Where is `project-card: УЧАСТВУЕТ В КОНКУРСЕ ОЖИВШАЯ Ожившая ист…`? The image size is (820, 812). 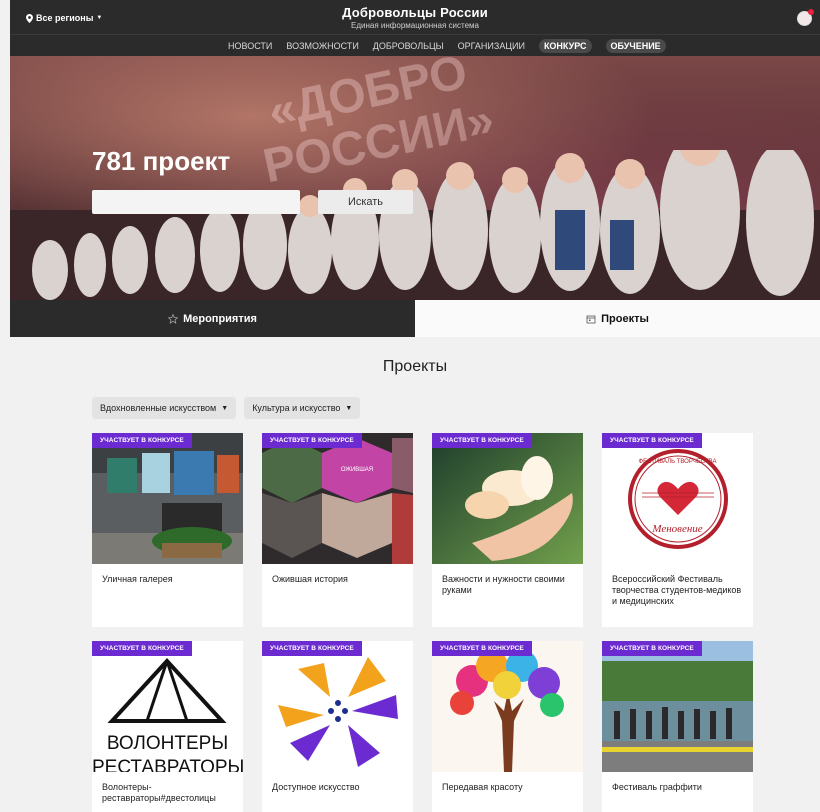 project-card: УЧАСТВУЕТ В КОНКУРСЕ ОЖИВШАЯ Ожившая ист… is located at coordinates (337, 530).